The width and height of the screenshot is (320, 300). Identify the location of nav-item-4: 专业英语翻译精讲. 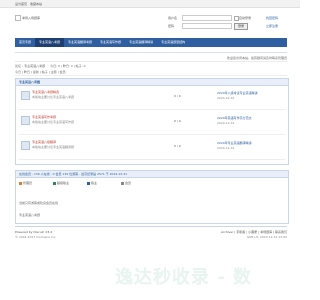
(141, 42).